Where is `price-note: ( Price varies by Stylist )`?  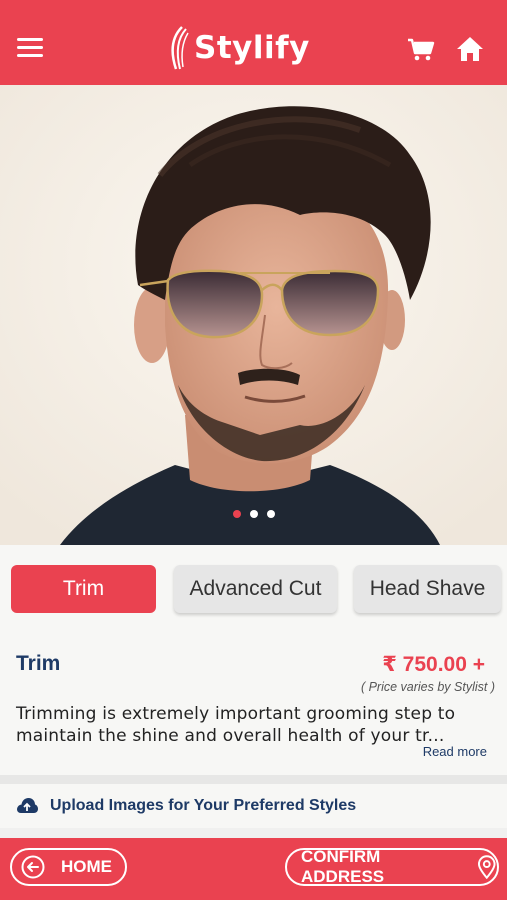
price-note: ( Price varies by Stylist ) is located at coordinates (427, 687).